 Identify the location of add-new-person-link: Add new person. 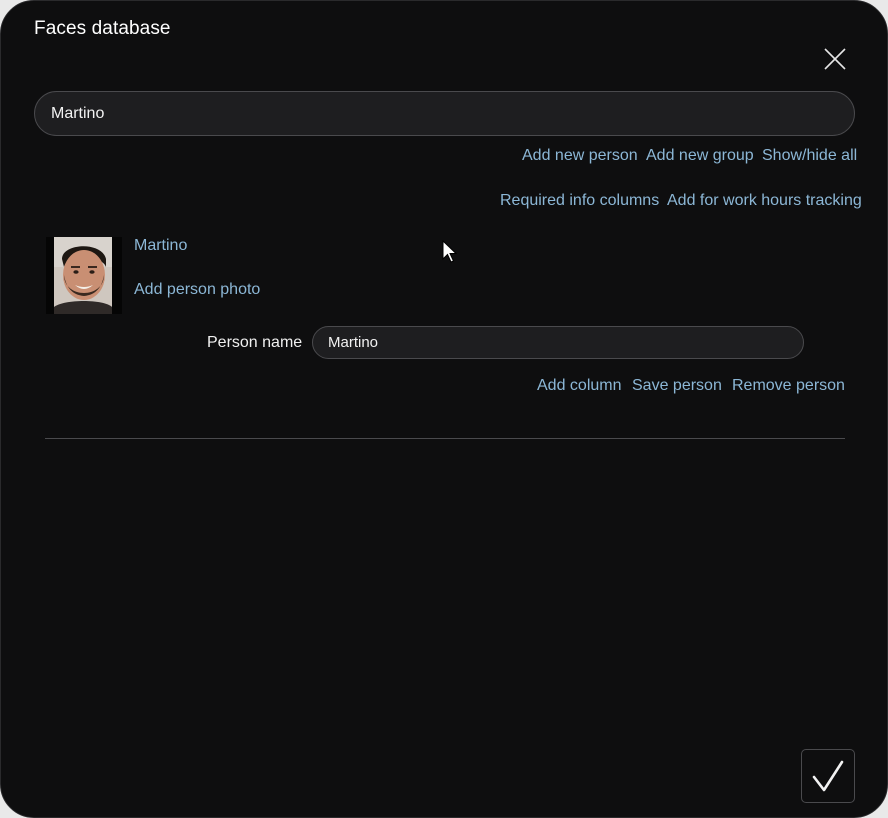
(580, 156).